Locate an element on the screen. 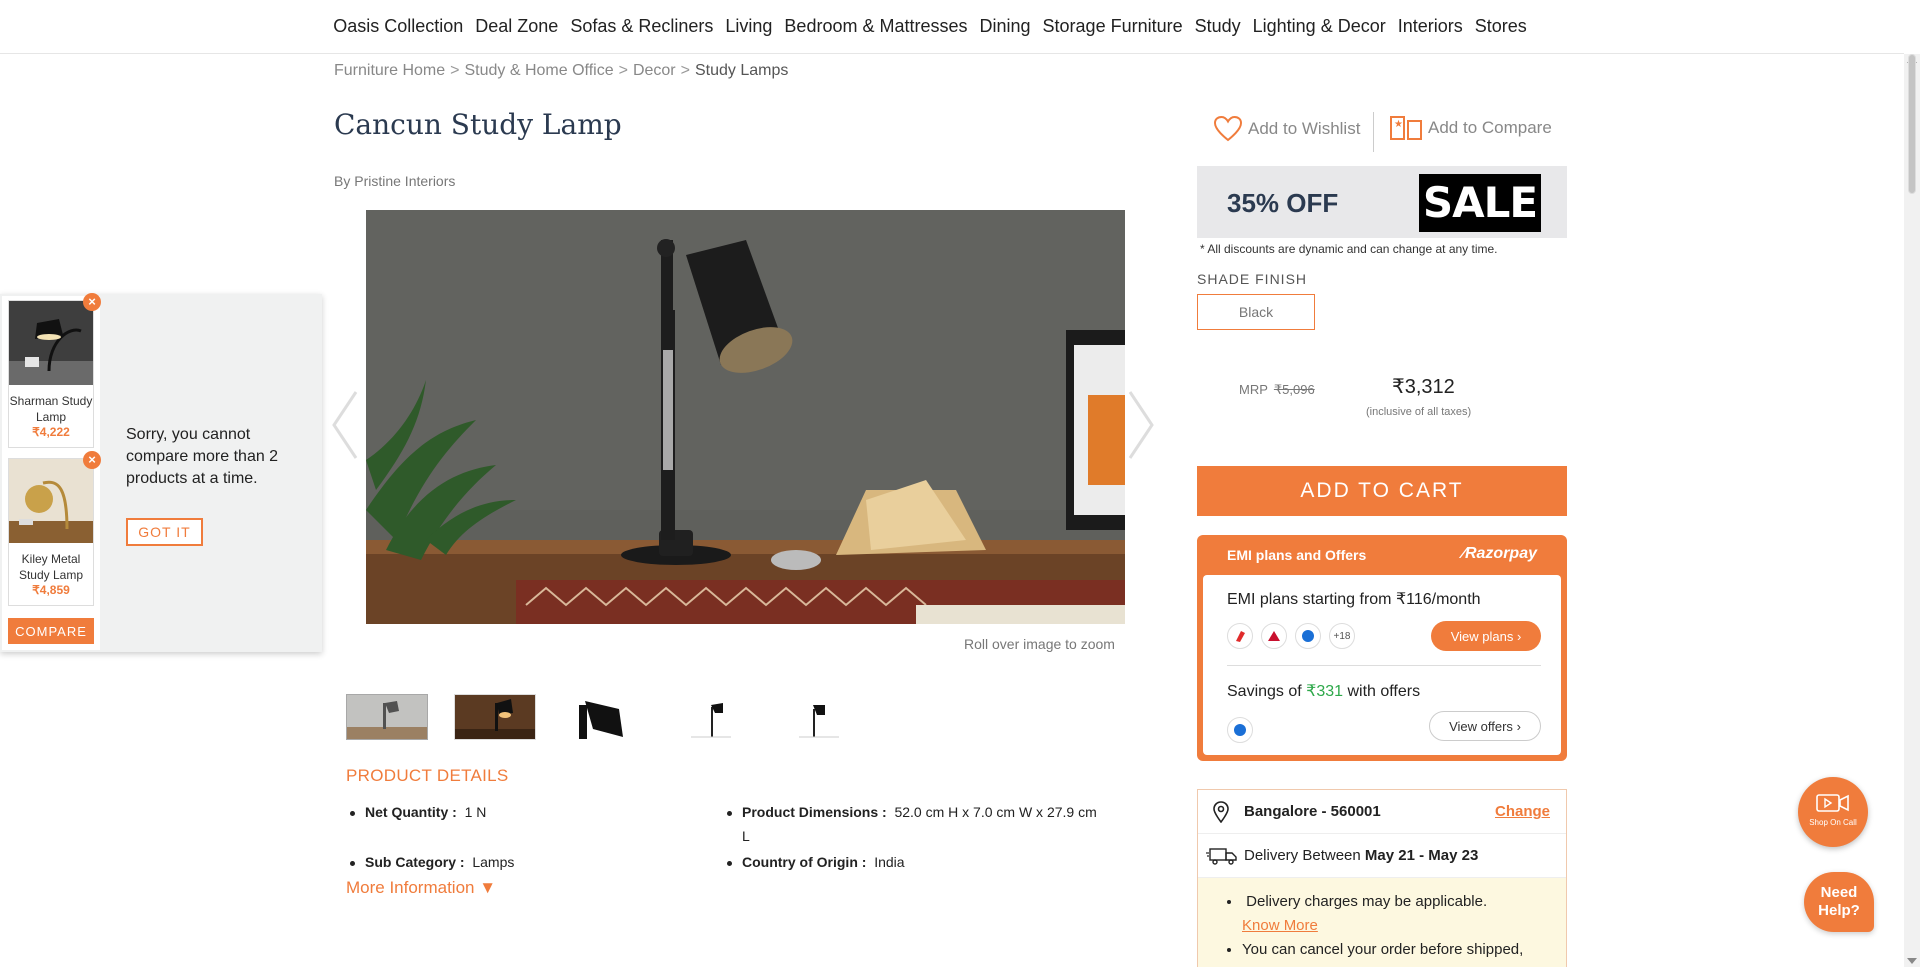 The height and width of the screenshot is (967, 1920). heart-icon is located at coordinates (1228, 129).